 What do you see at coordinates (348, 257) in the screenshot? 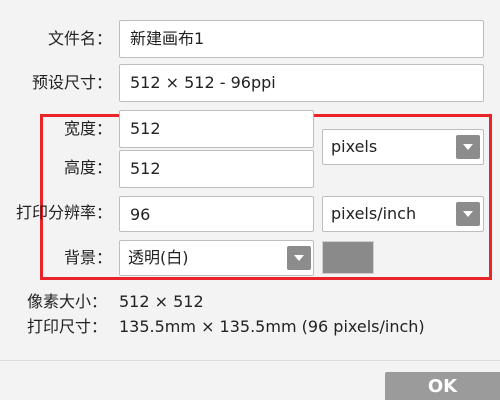
I see `background-color-swatch` at bounding box center [348, 257].